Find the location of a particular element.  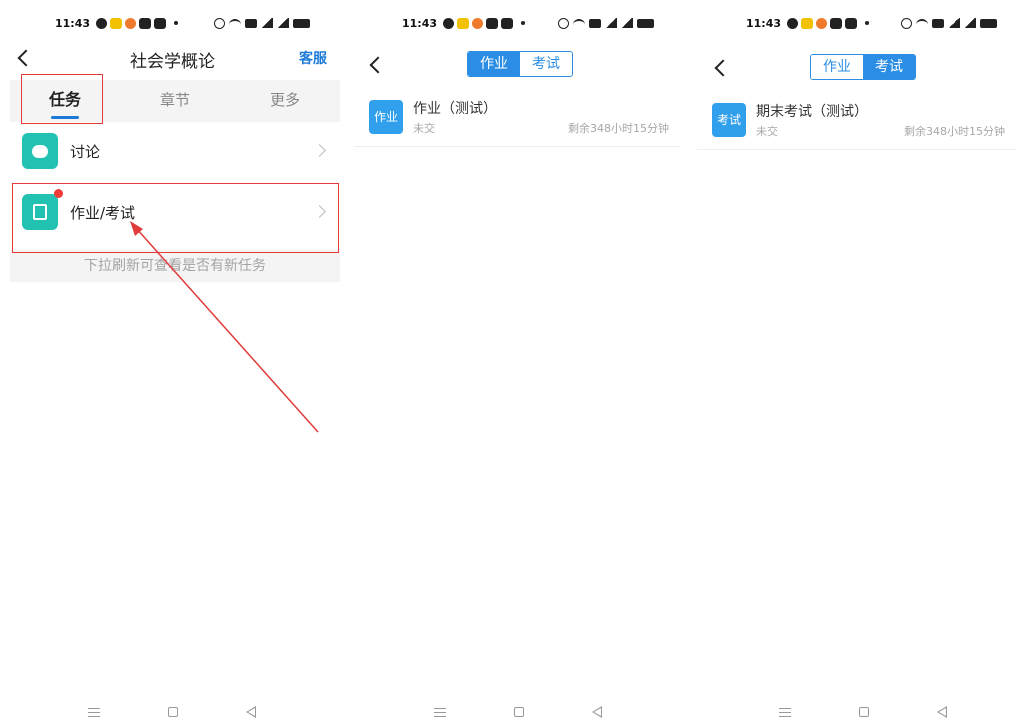

list-item: 作业 作业（测试） 未交 剩余348小时15分钟 is located at coordinates (517, 117).